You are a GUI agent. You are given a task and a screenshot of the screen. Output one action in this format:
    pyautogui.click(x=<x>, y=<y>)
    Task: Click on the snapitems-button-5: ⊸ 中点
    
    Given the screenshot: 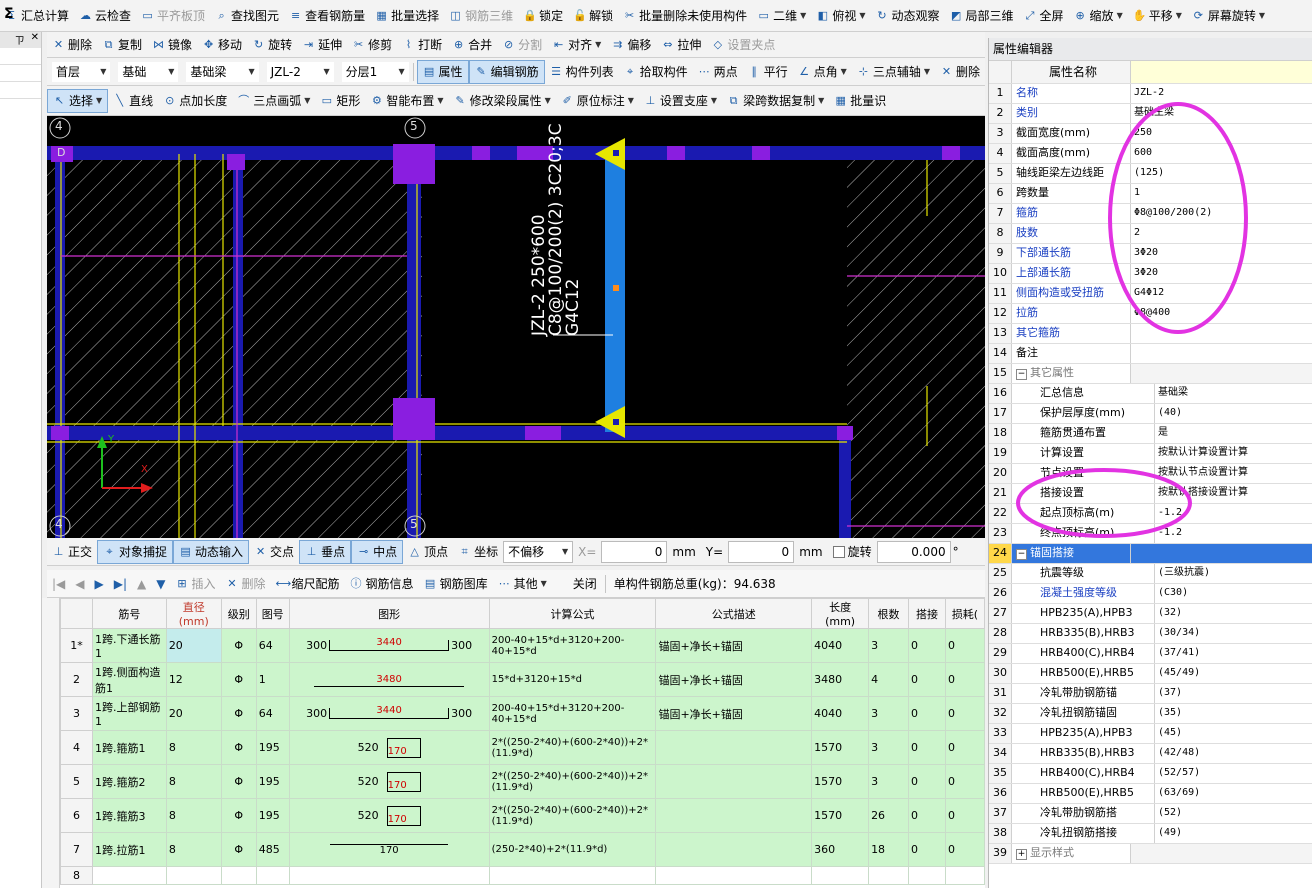 What is the action you would take?
    pyautogui.click(x=377, y=551)
    